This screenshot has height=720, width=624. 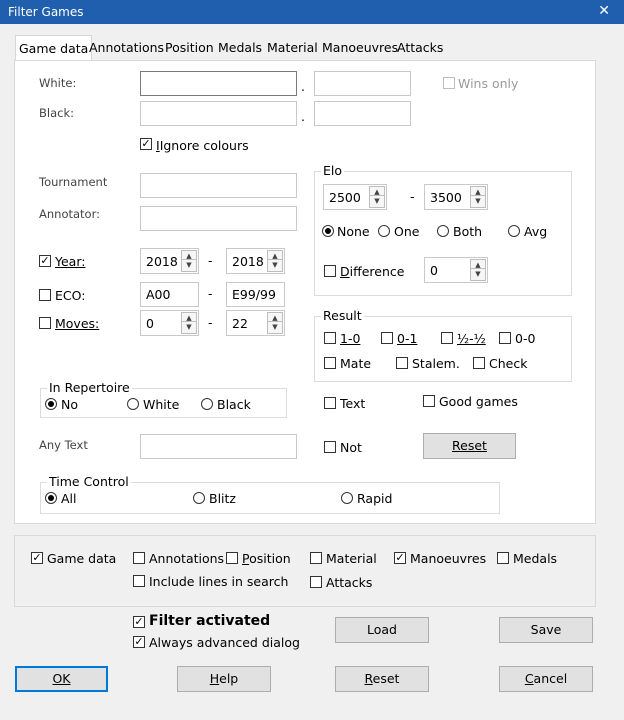 I want to click on time-blitz-label: Blitz, so click(x=222, y=498).